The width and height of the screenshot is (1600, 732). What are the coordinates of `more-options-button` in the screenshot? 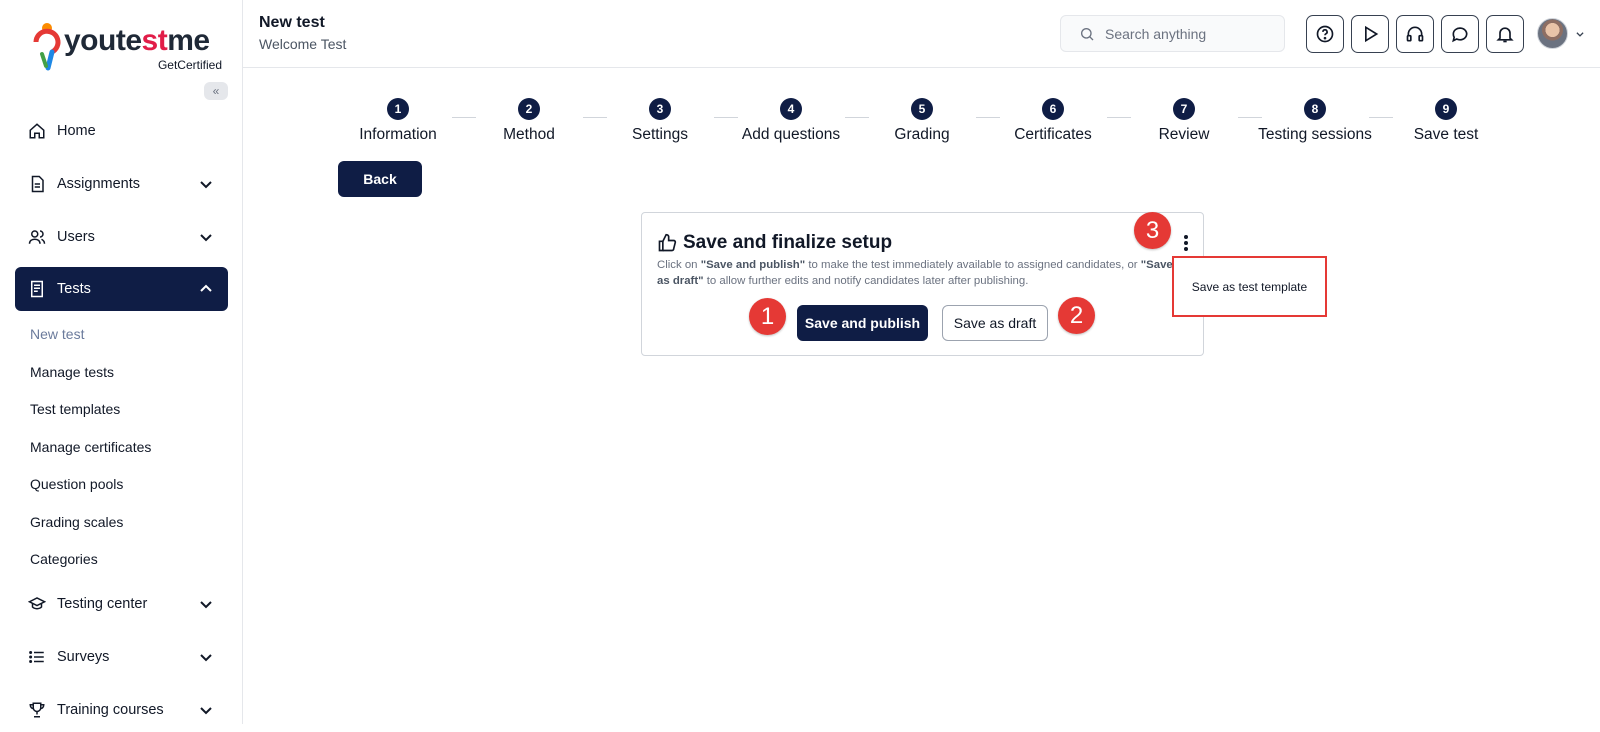 It's located at (1186, 244).